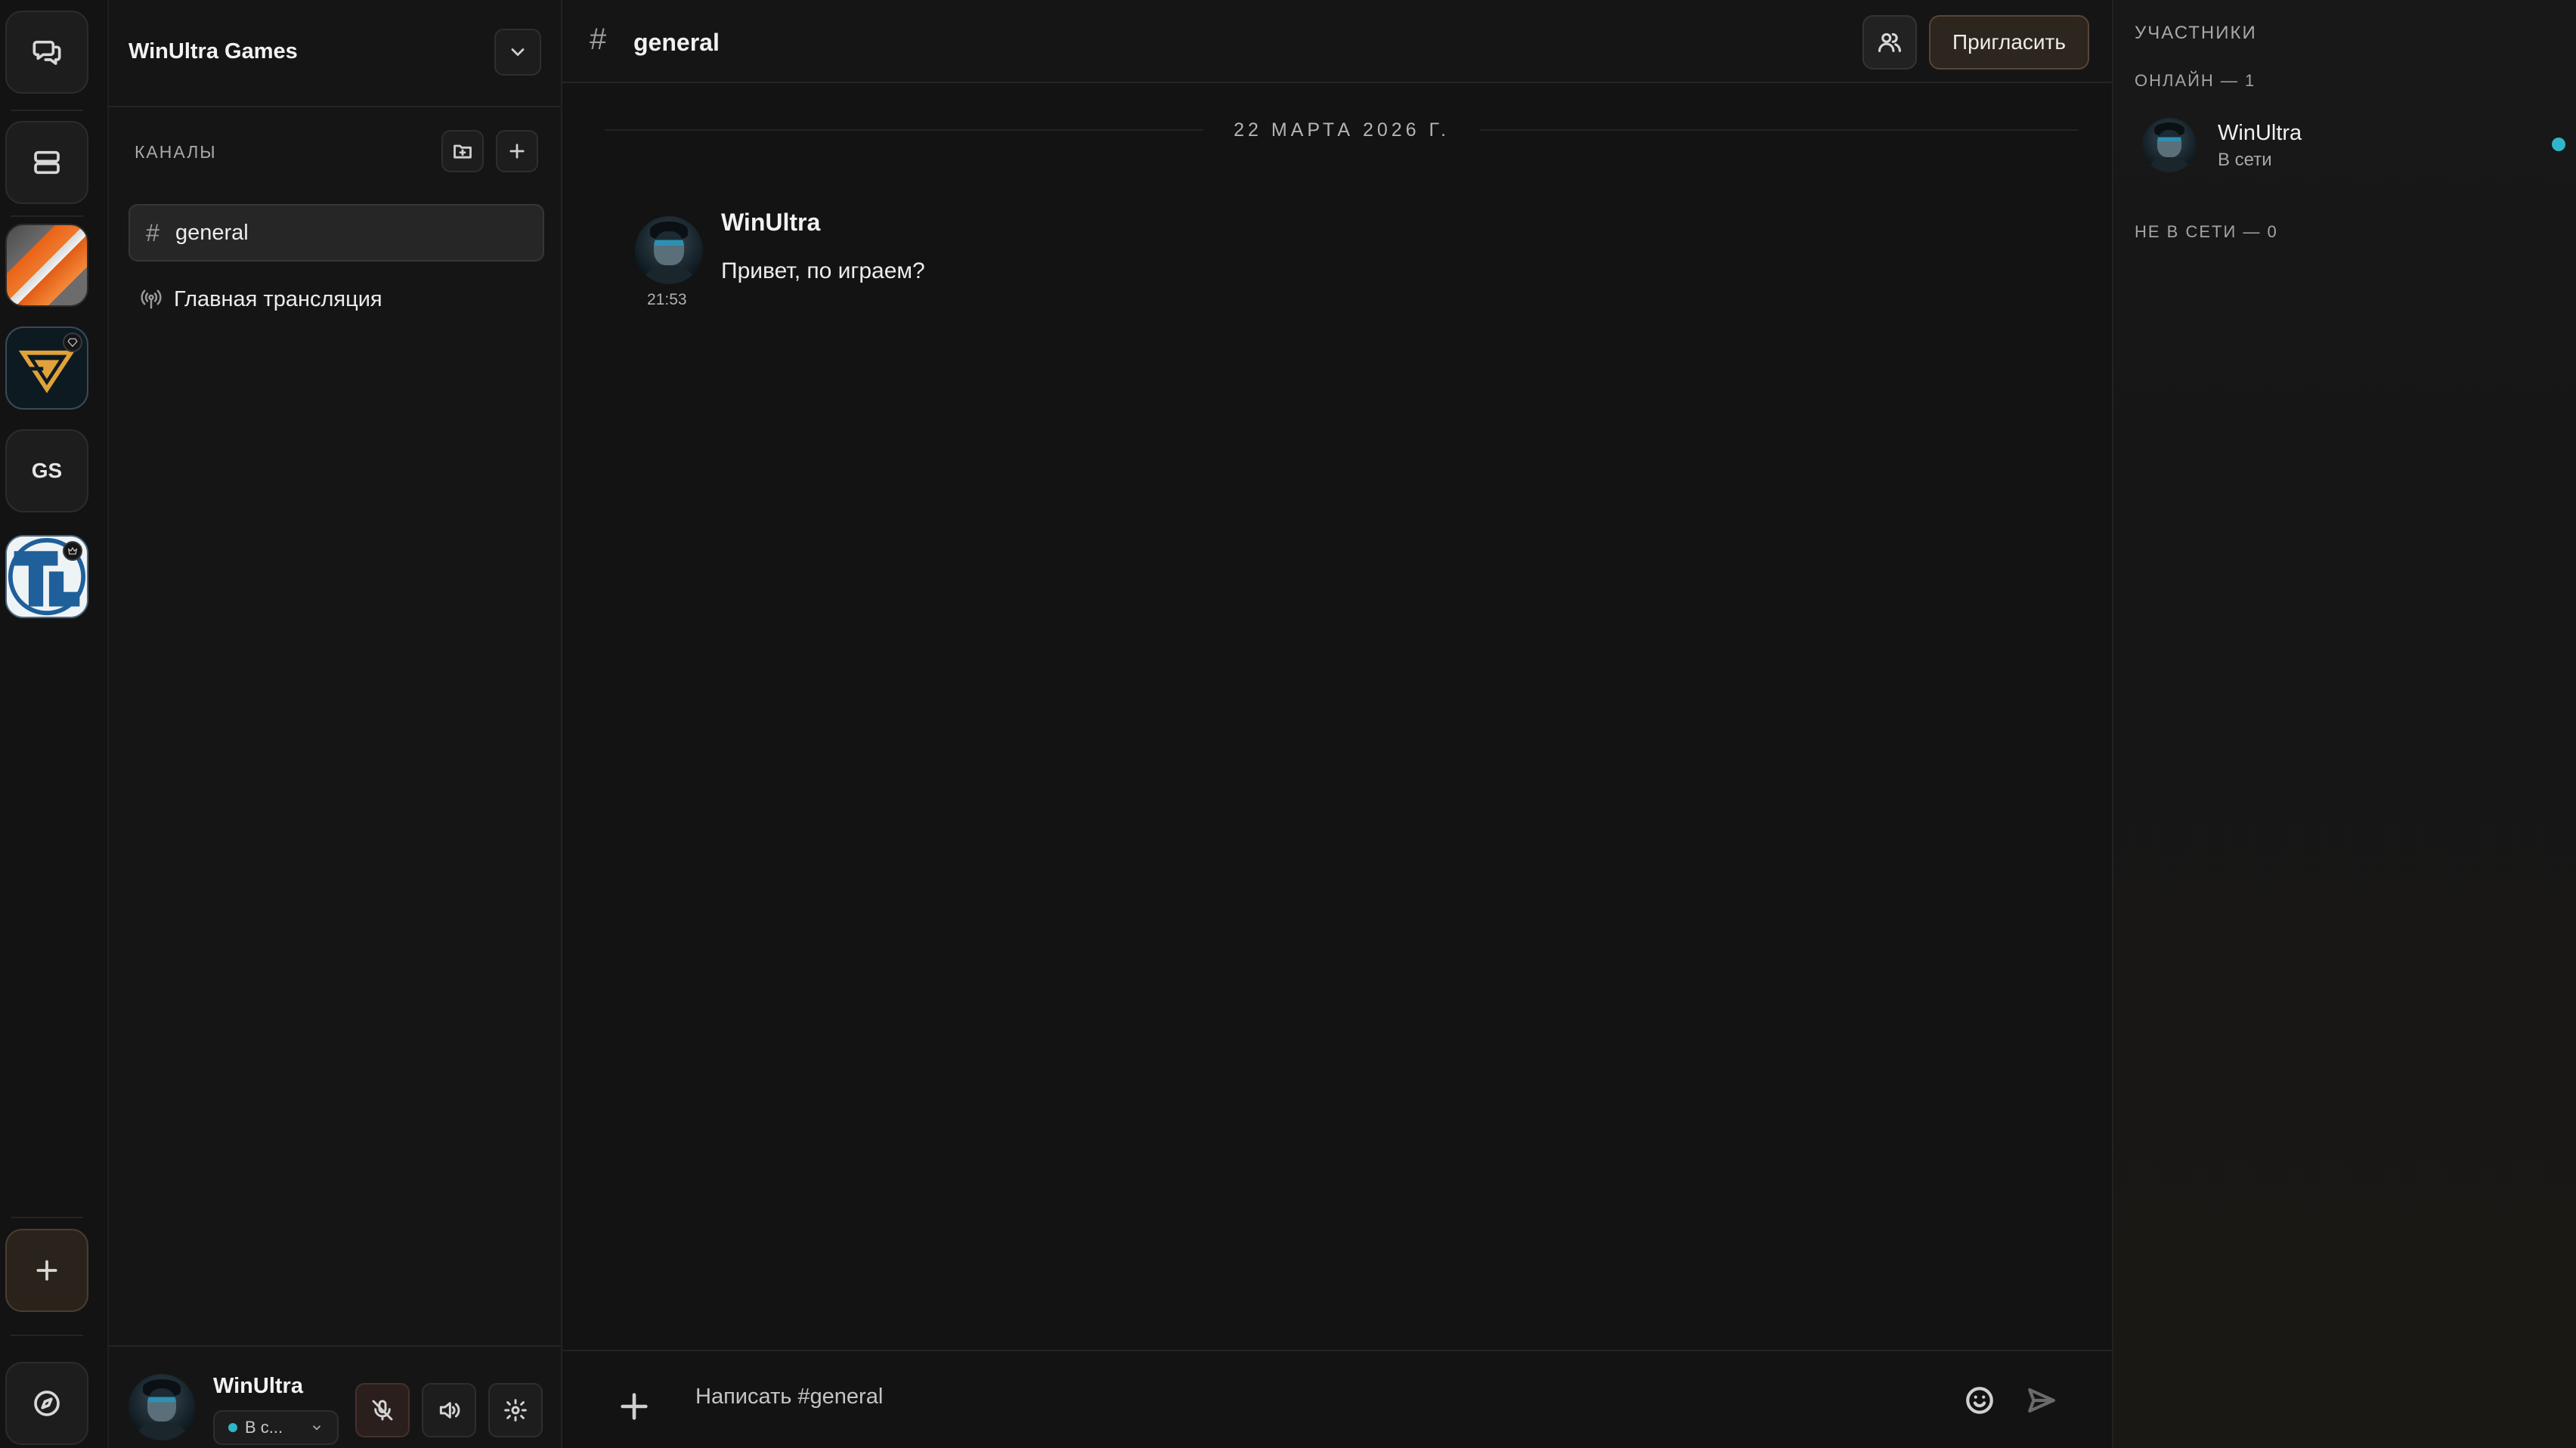  I want to click on mute-mic-button, so click(382, 1410).